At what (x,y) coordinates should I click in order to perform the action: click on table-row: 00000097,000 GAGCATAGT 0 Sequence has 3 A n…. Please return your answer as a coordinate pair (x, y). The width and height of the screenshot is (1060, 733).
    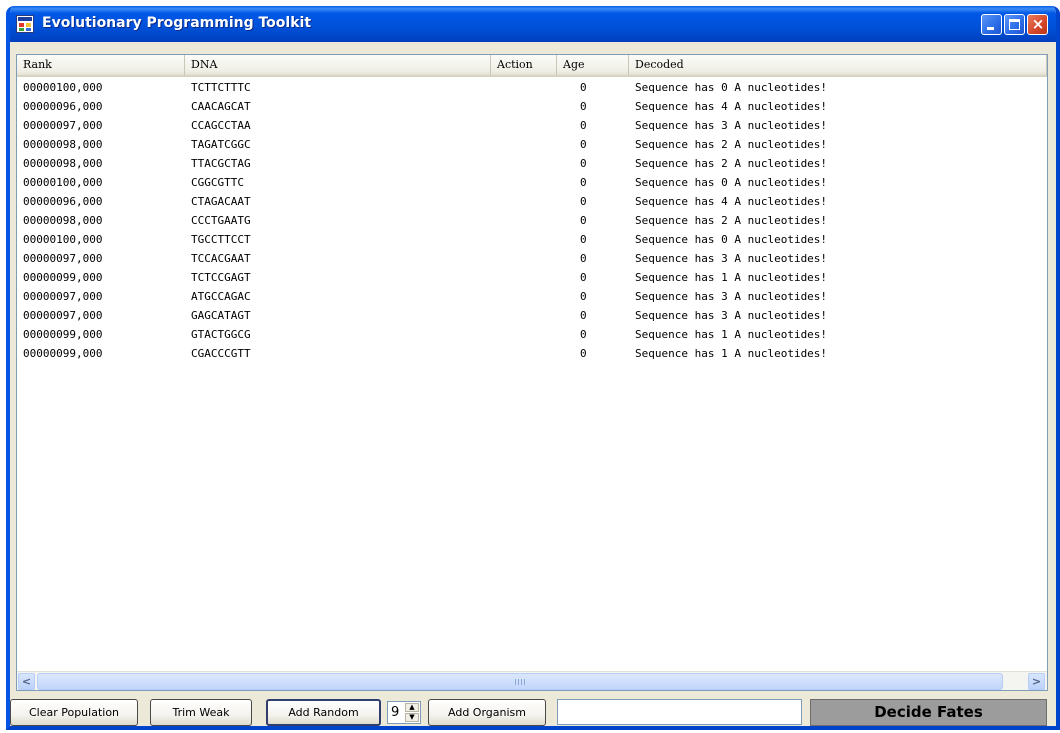
    Looking at the image, I should click on (532, 315).